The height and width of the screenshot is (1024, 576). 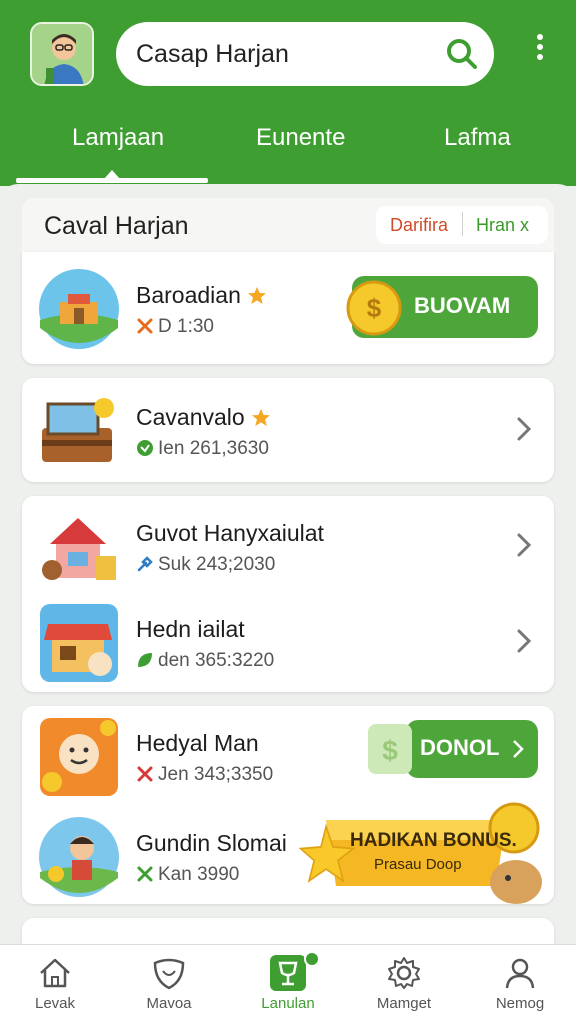 What do you see at coordinates (288, 973) in the screenshot?
I see `trophy-icon` at bounding box center [288, 973].